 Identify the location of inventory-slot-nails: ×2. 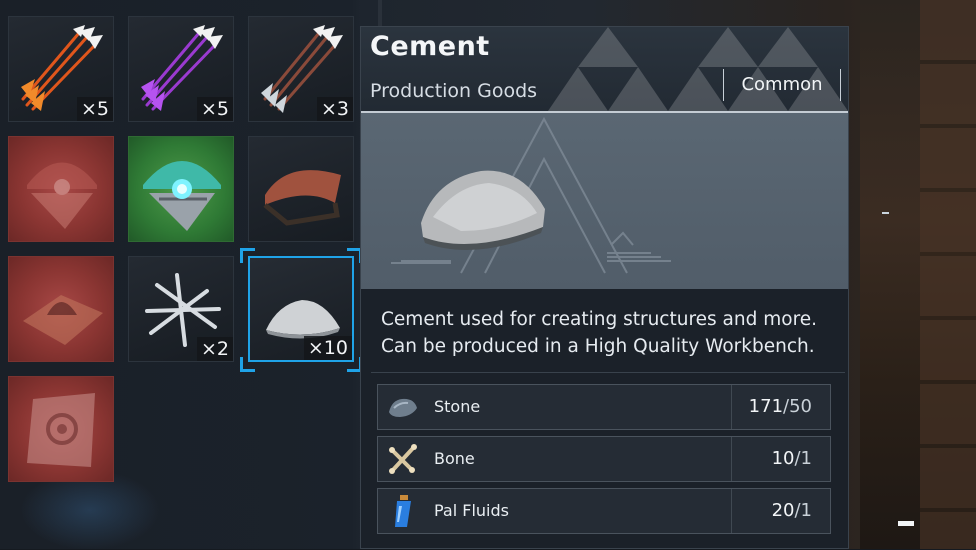
(181, 309).